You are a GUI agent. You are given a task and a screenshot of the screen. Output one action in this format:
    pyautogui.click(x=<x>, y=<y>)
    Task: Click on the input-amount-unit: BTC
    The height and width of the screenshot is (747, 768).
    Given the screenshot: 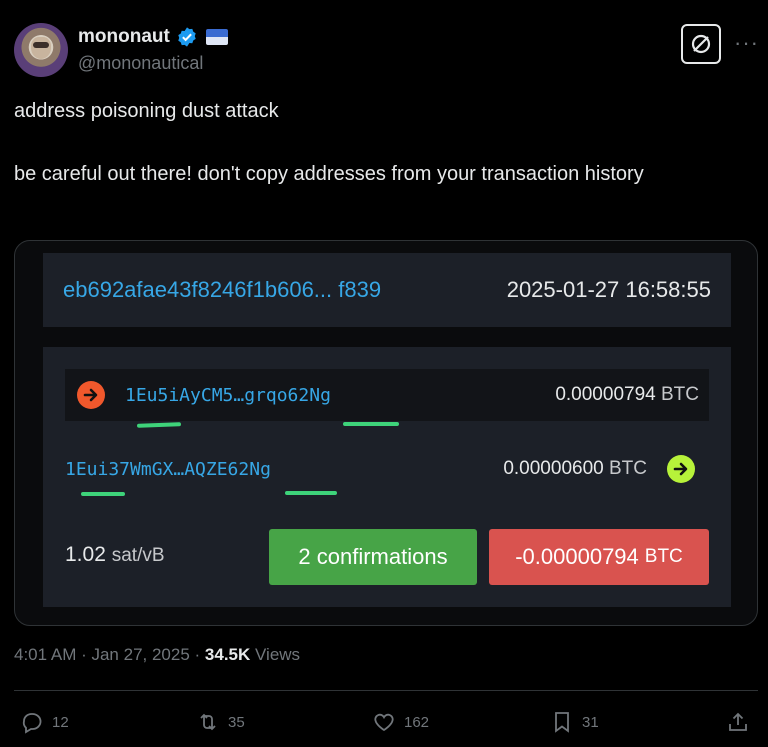 What is the action you would take?
    pyautogui.click(x=680, y=394)
    